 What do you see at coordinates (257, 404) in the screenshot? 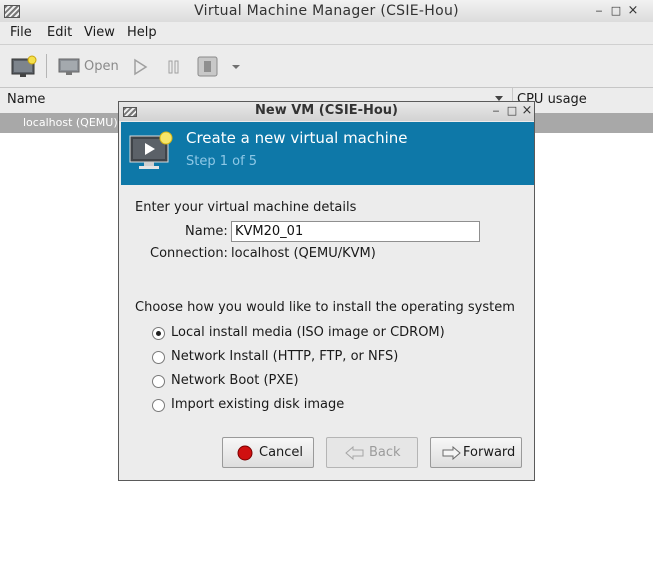
I see `option-import-disk: Import existing disk image` at bounding box center [257, 404].